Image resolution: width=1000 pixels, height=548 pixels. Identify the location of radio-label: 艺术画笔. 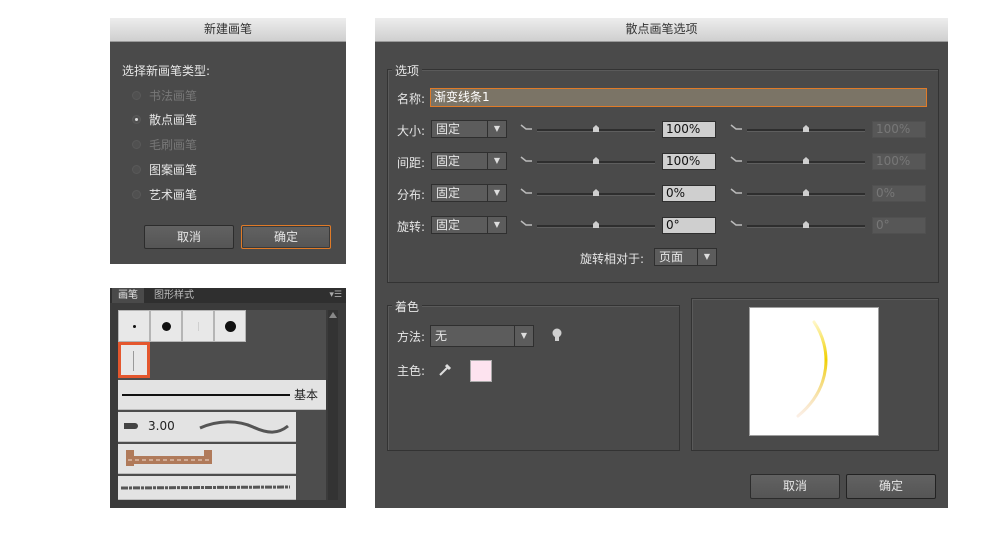
(173, 194).